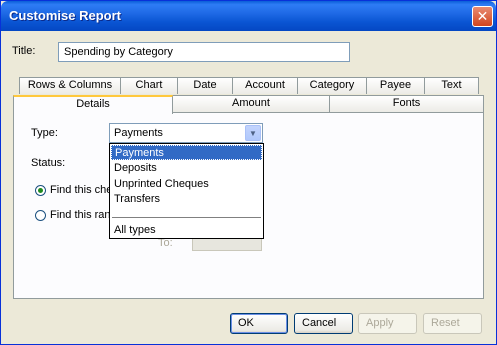 The height and width of the screenshot is (345, 497). Describe the element at coordinates (482, 16) in the screenshot. I see `close-icon: ✕` at that location.